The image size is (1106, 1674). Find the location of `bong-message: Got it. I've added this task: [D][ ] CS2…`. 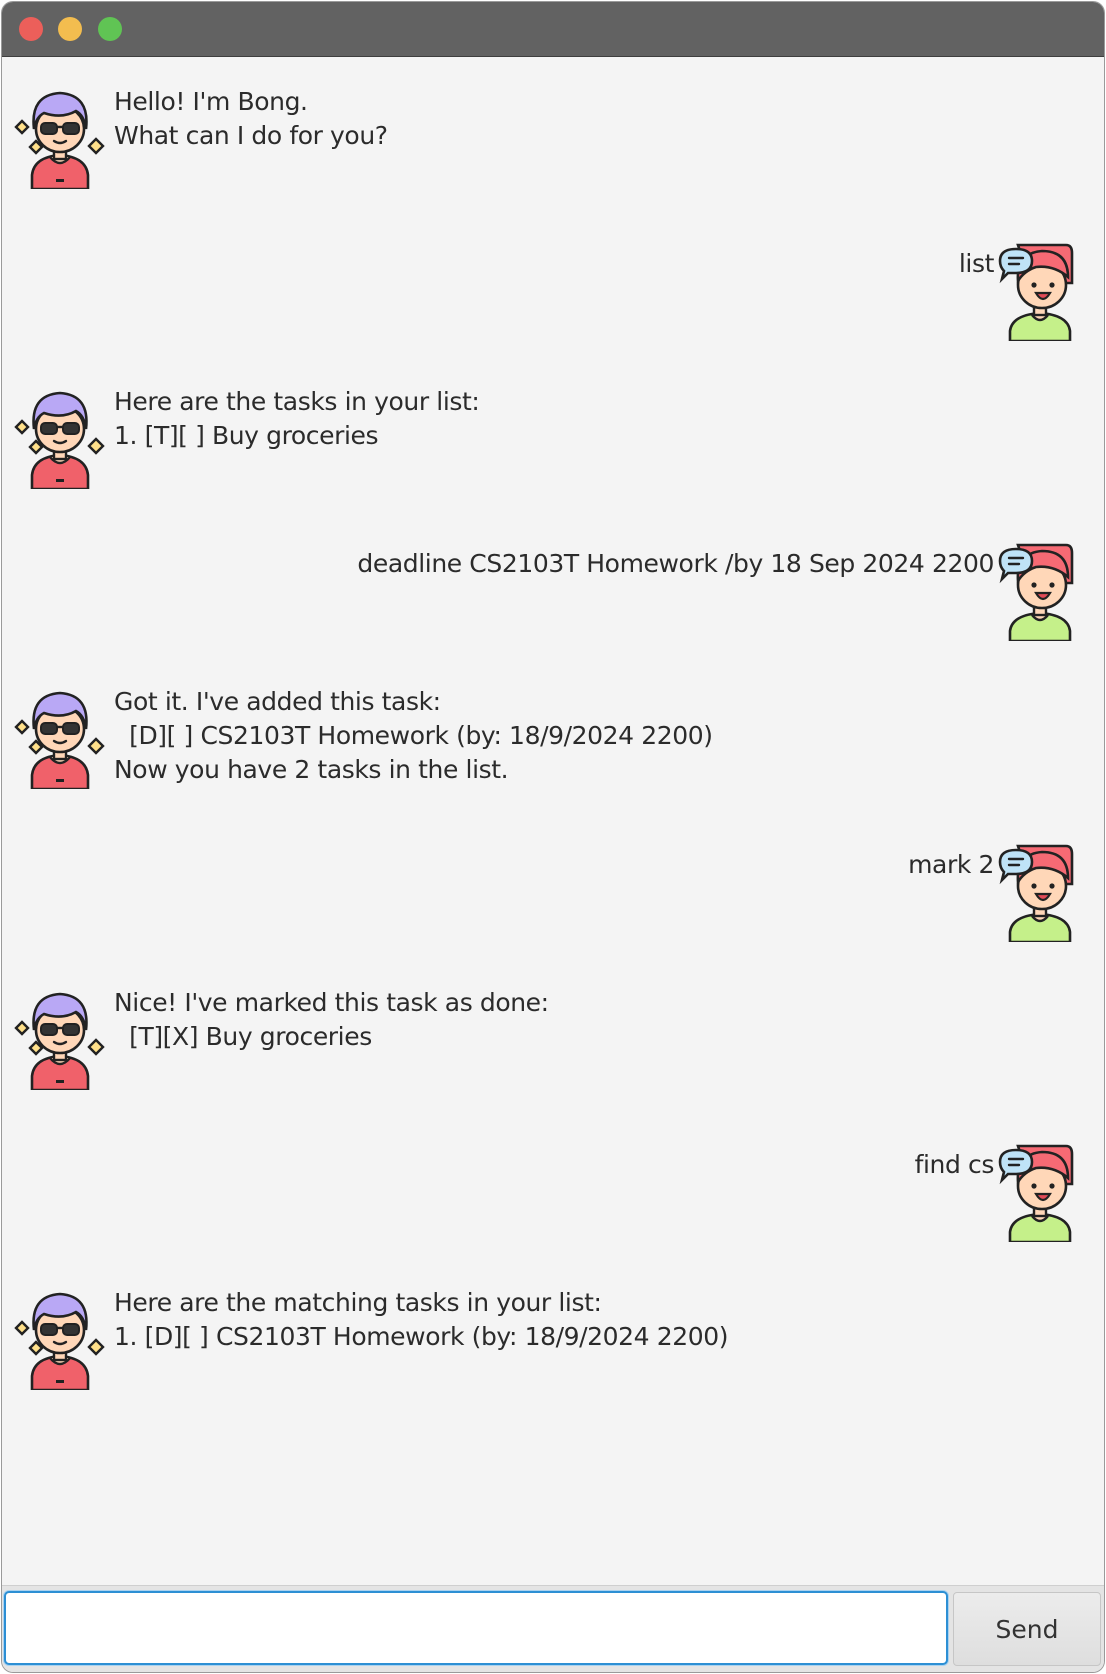

bong-message: Got it. I've added this task: [D][ ] CS2… is located at coordinates (413, 735).